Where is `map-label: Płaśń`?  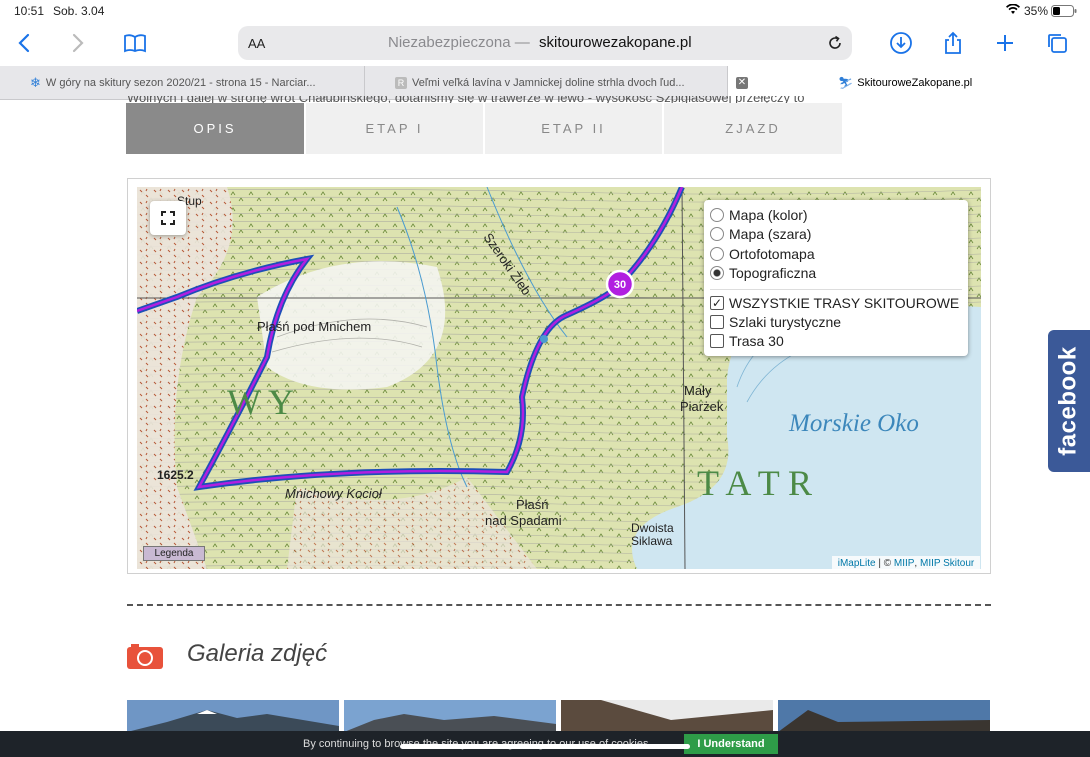
map-label: Płaśń is located at coordinates (532, 504).